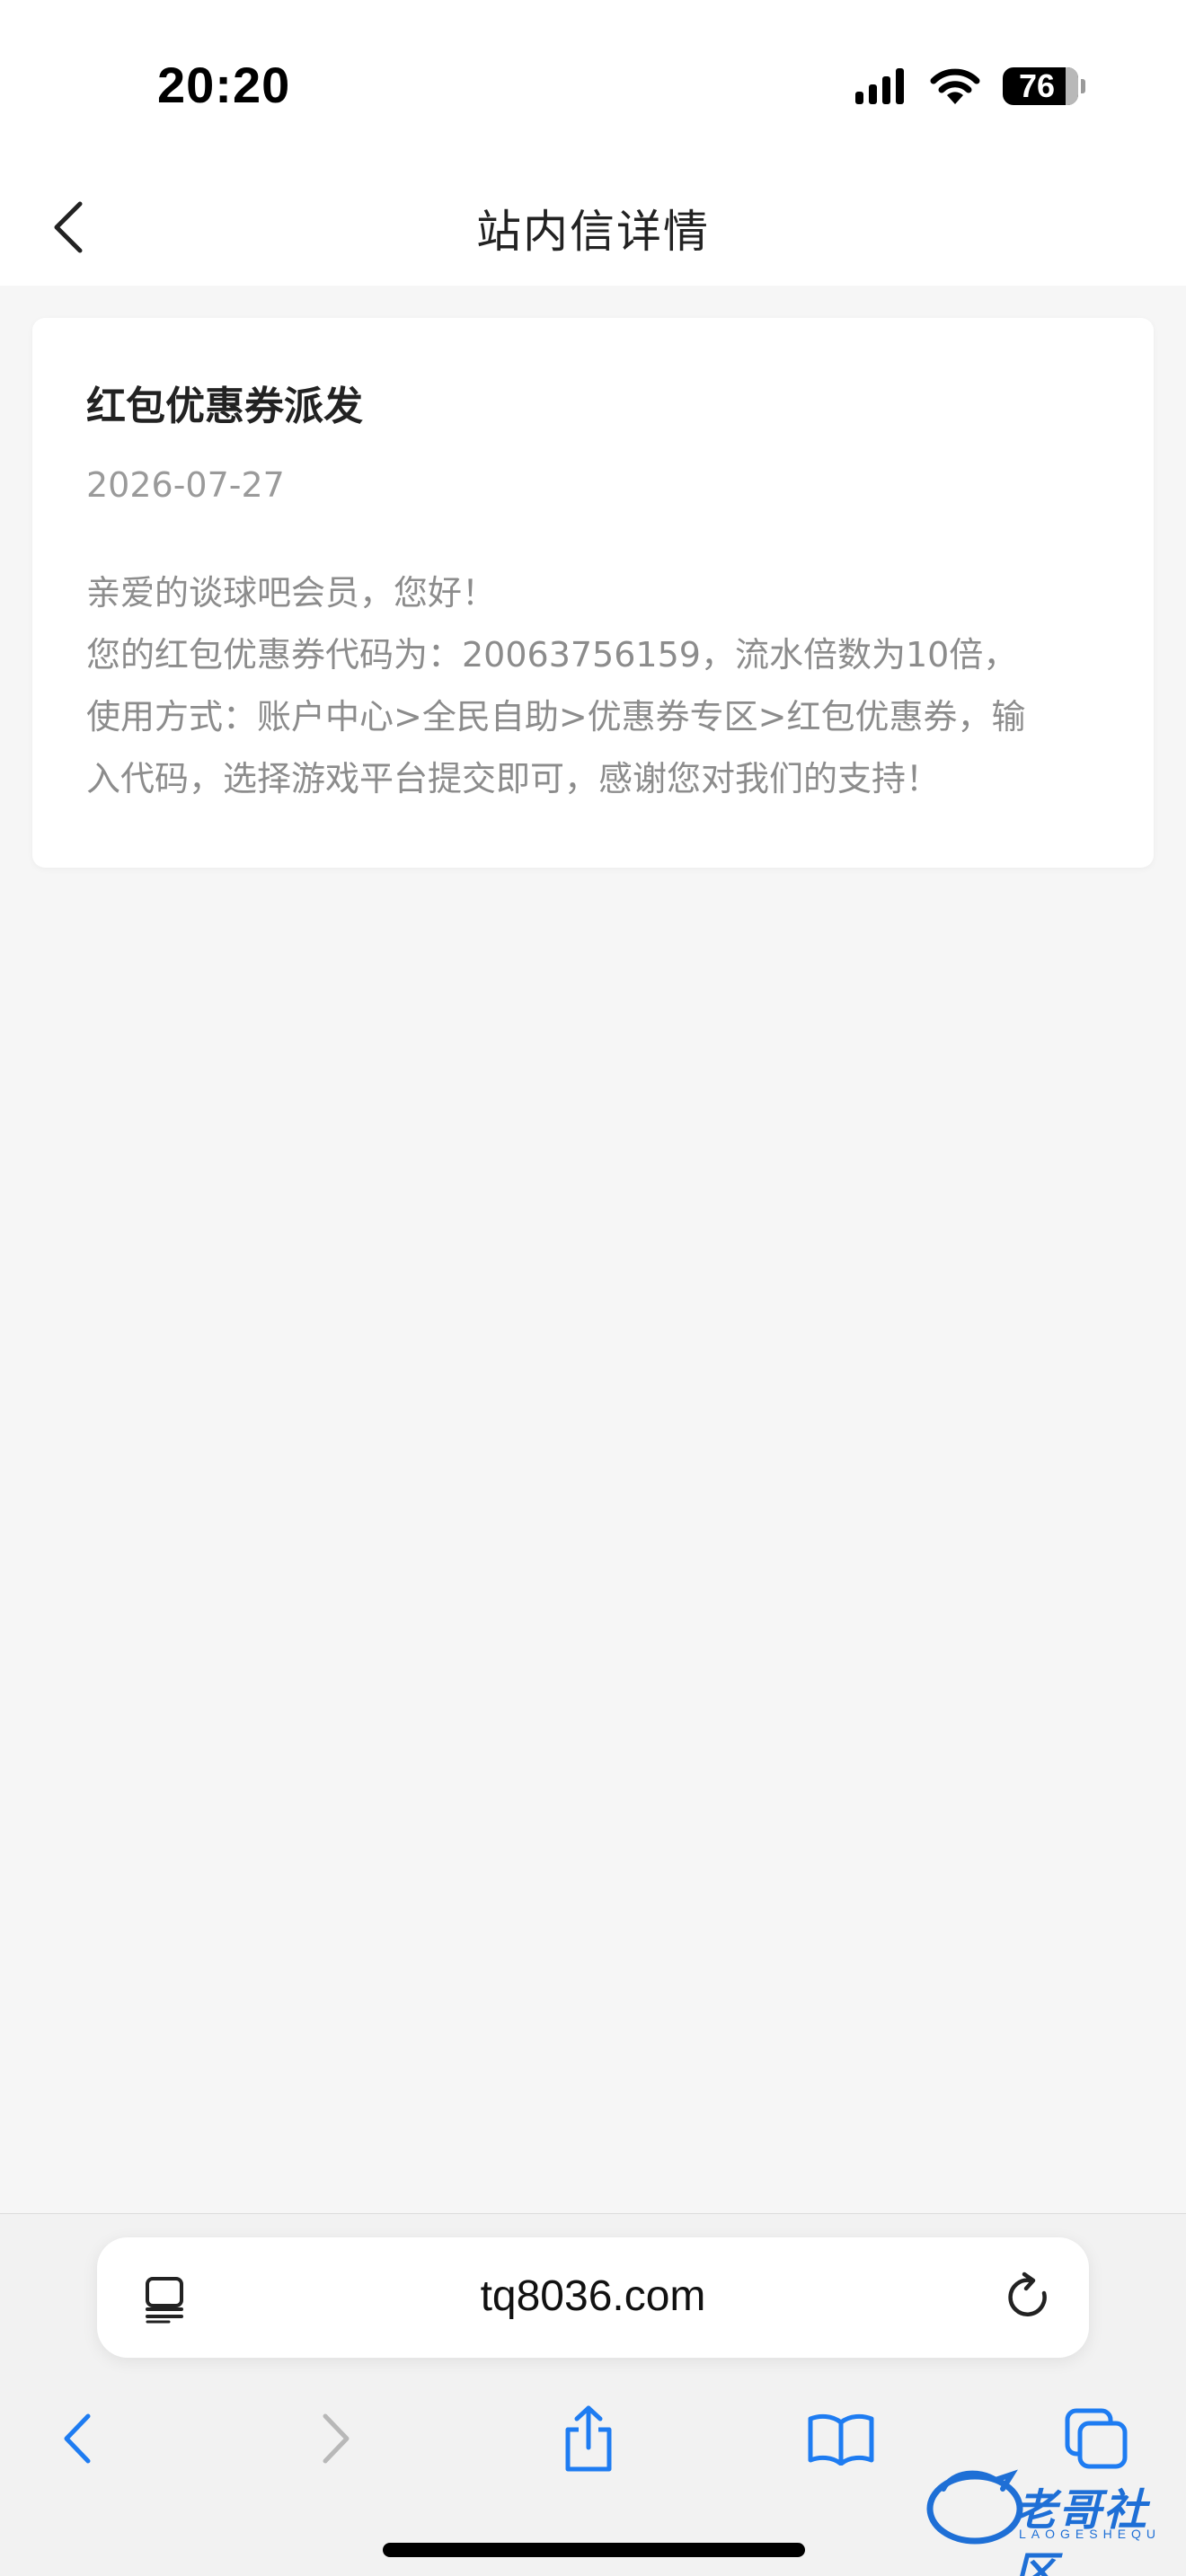 The width and height of the screenshot is (1186, 2576). What do you see at coordinates (1096, 2438) in the screenshot?
I see `tabs-icon` at bounding box center [1096, 2438].